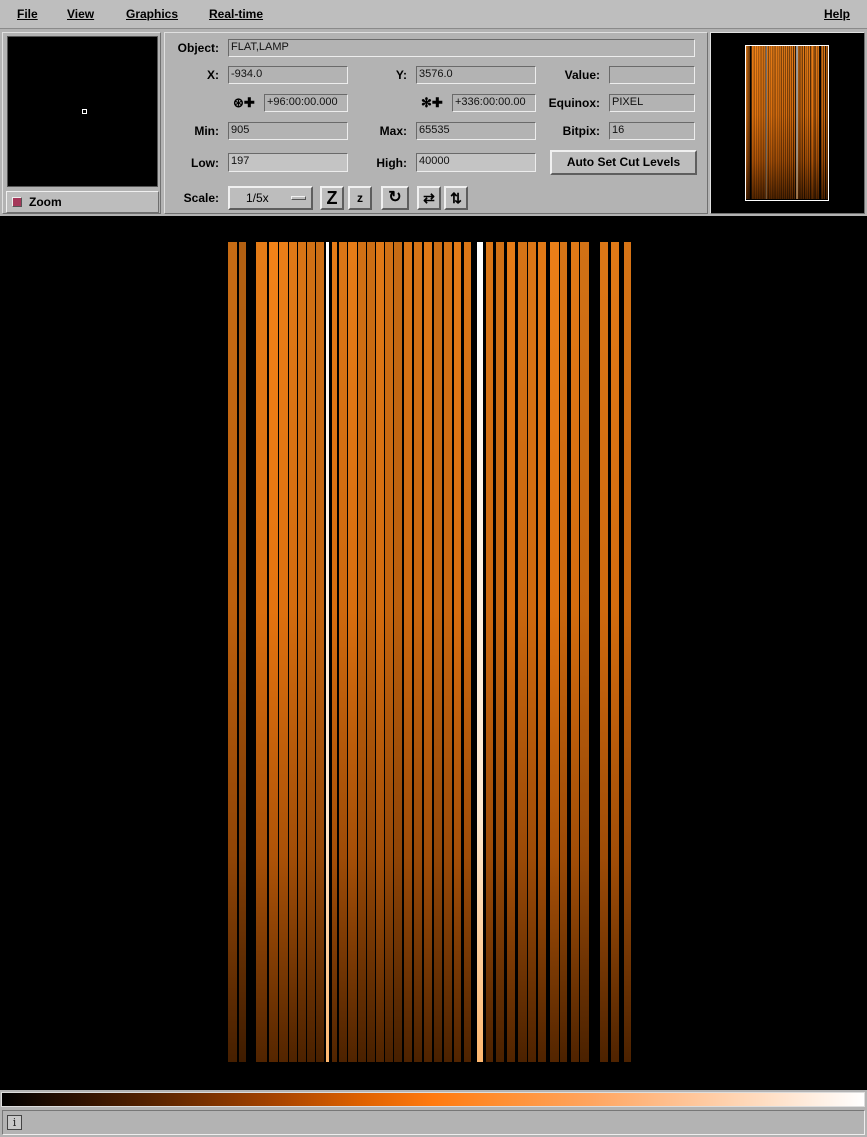 This screenshot has width=867, height=1137. What do you see at coordinates (205, 163) in the screenshot?
I see `low-label: Low:` at bounding box center [205, 163].